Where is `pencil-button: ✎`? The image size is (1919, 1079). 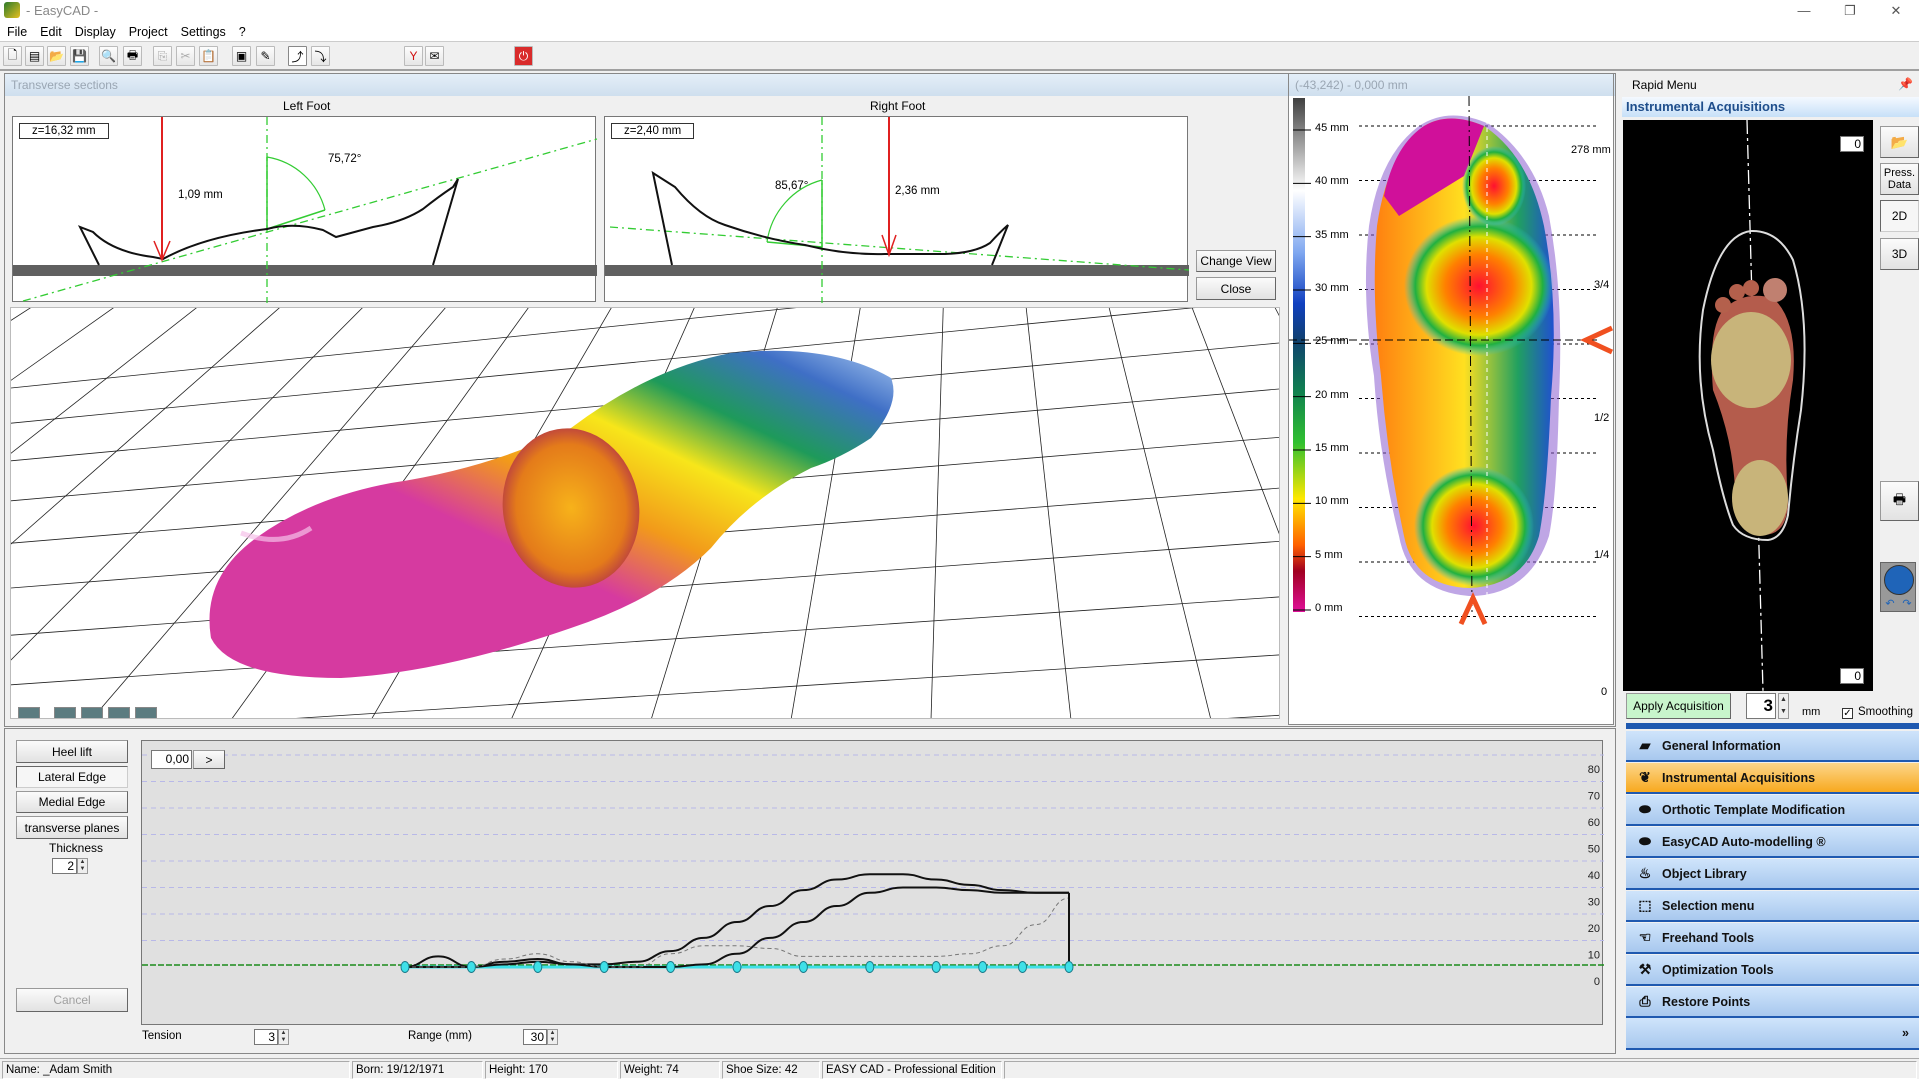
pencil-button: ✎ is located at coordinates (265, 56).